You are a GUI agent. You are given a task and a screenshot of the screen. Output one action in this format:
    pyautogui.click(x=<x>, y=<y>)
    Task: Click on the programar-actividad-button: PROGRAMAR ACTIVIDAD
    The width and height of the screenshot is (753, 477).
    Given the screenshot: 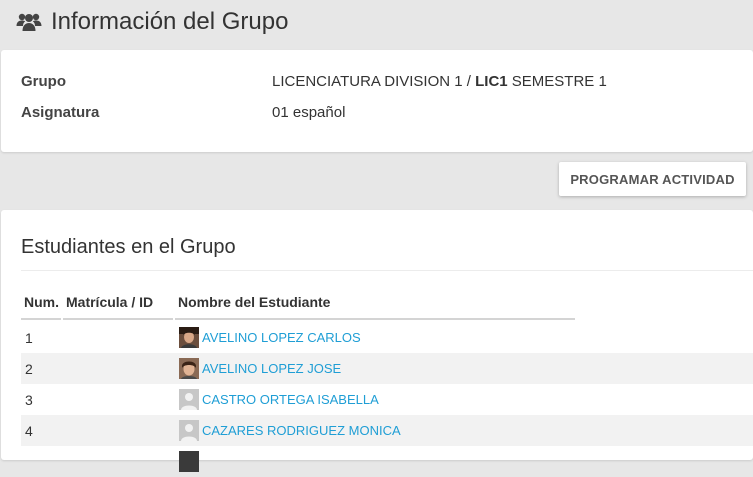 What is the action you would take?
    pyautogui.click(x=652, y=179)
    